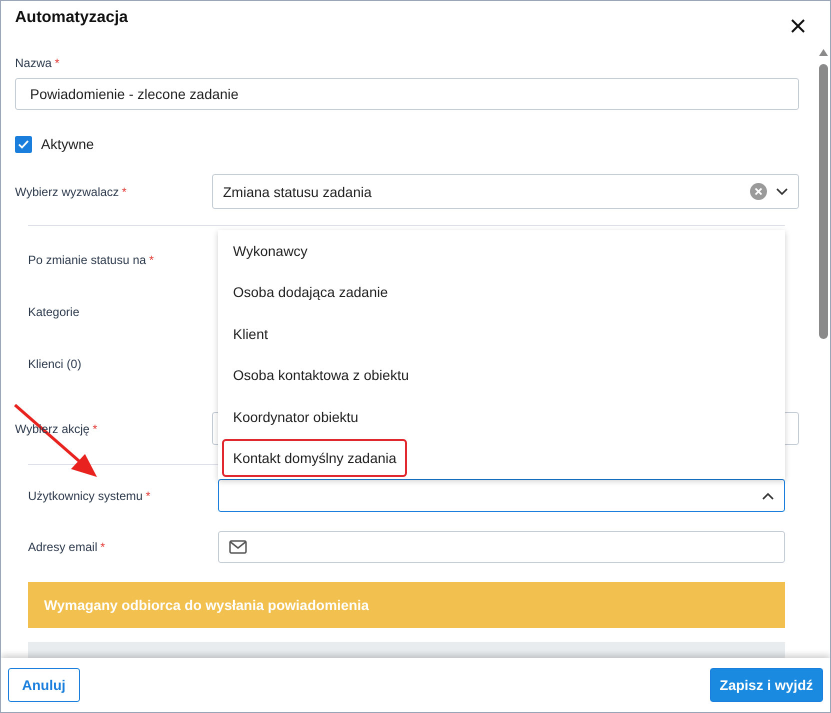  What do you see at coordinates (296, 417) in the screenshot?
I see `menu-item: Koordynator obiektu` at bounding box center [296, 417].